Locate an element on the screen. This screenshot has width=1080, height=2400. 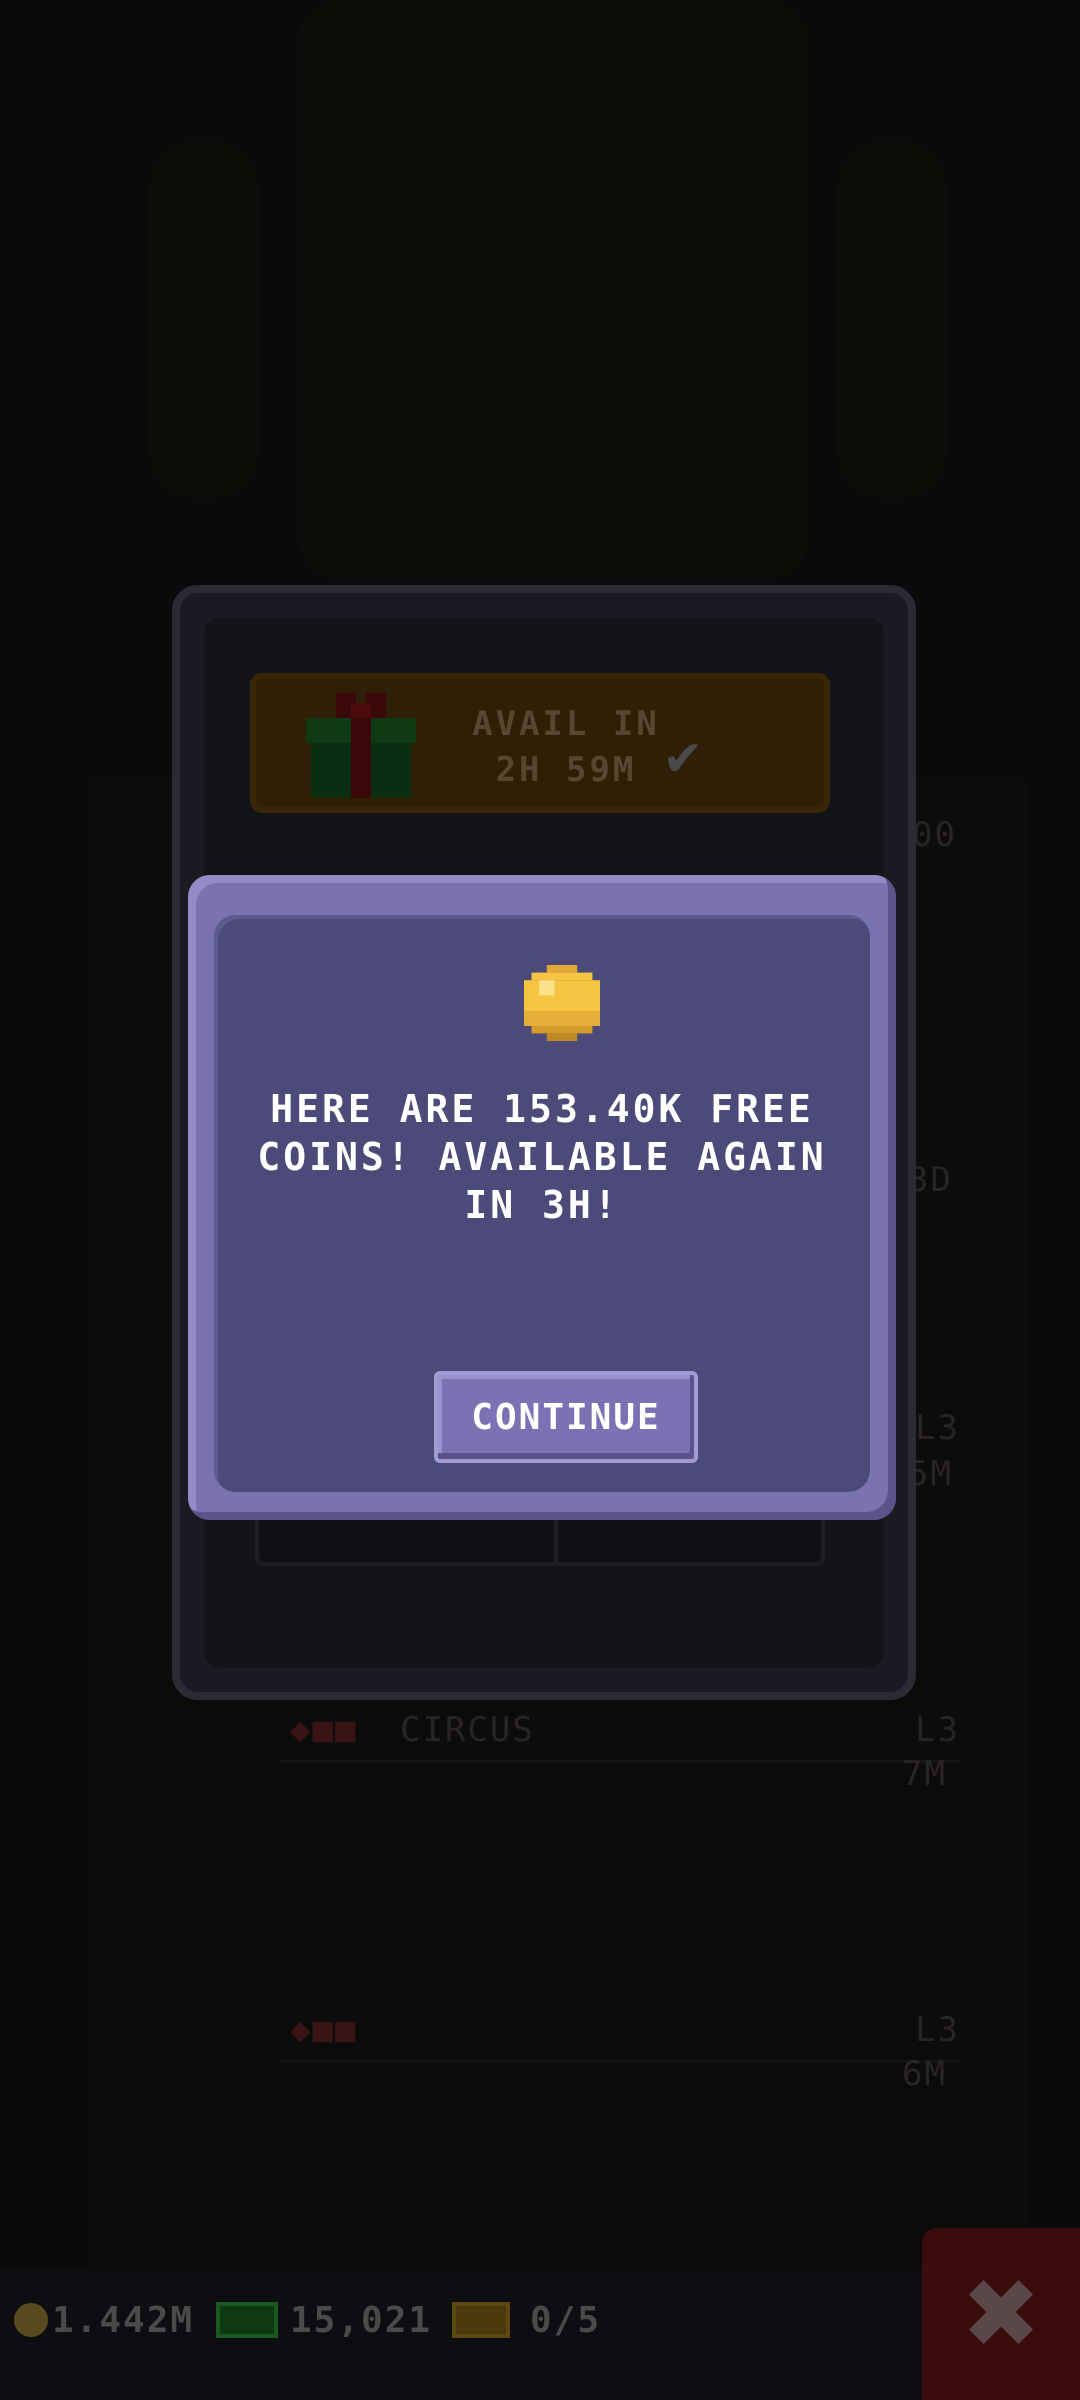
bux-value: 15,021 is located at coordinates (361, 2320).